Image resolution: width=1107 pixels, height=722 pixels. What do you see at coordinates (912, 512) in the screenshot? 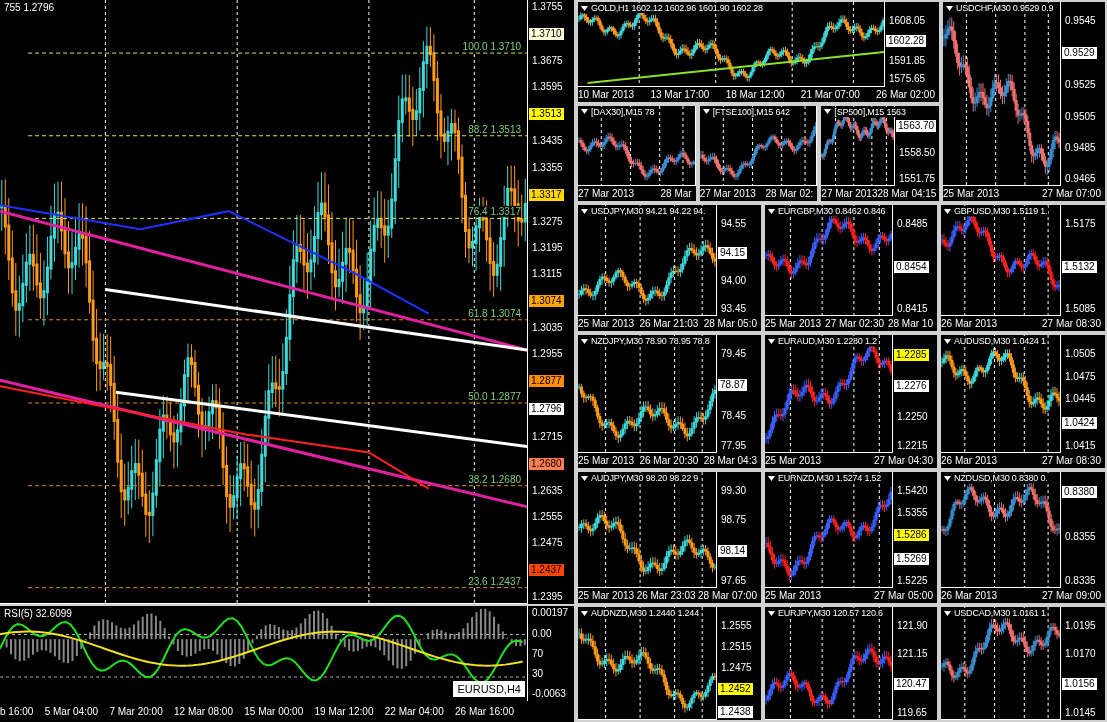
I see `price-label: 1.5355` at bounding box center [912, 512].